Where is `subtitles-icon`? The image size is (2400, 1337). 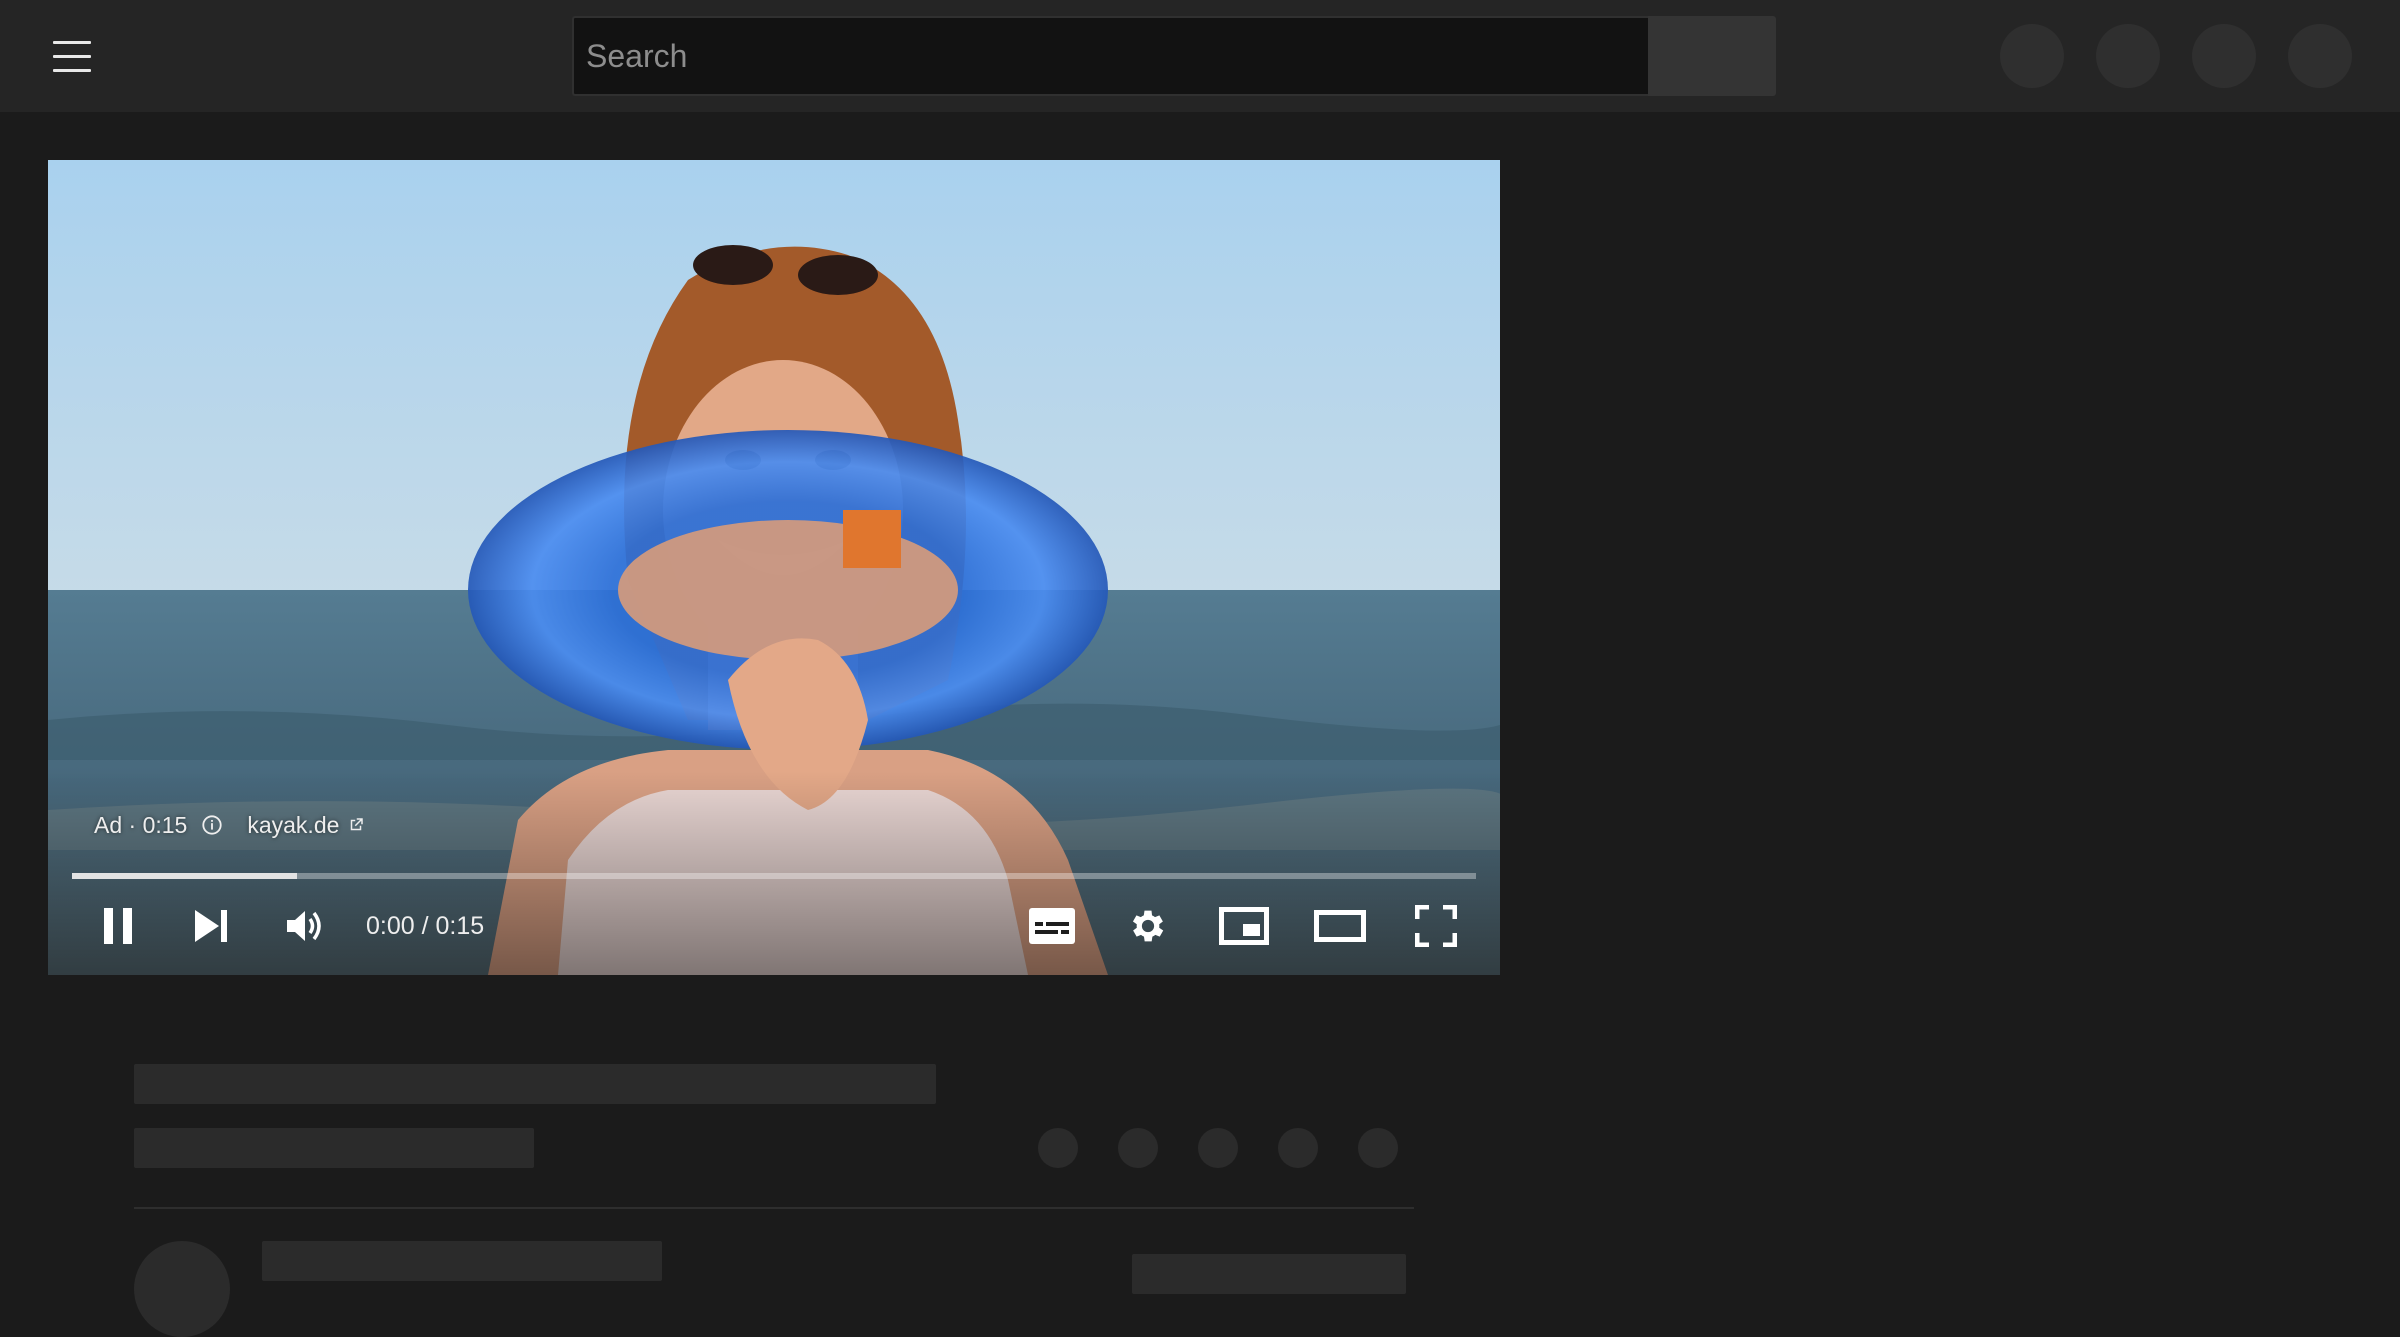
subtitles-icon is located at coordinates (1052, 926).